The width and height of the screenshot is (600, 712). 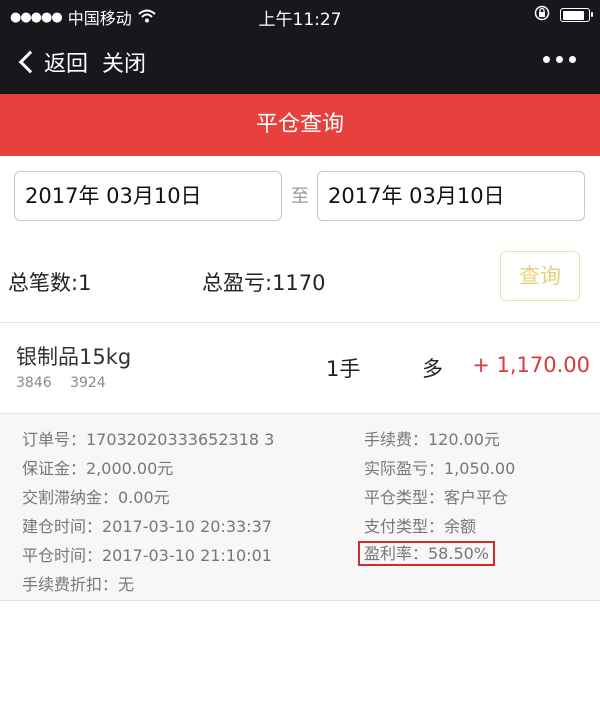 What do you see at coordinates (531, 365) in the screenshot?
I see `profit-amount: + 1,170.00` at bounding box center [531, 365].